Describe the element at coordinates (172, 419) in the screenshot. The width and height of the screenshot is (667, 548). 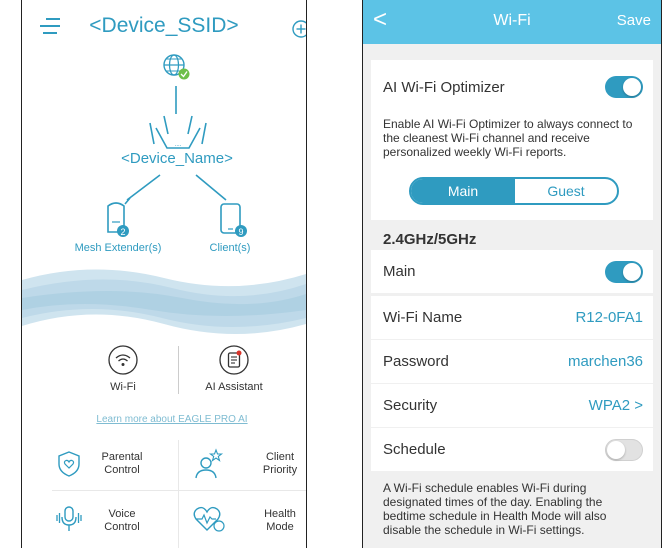
I see `learn-more-link: Learn more about EAGLE PRO AI` at that location.